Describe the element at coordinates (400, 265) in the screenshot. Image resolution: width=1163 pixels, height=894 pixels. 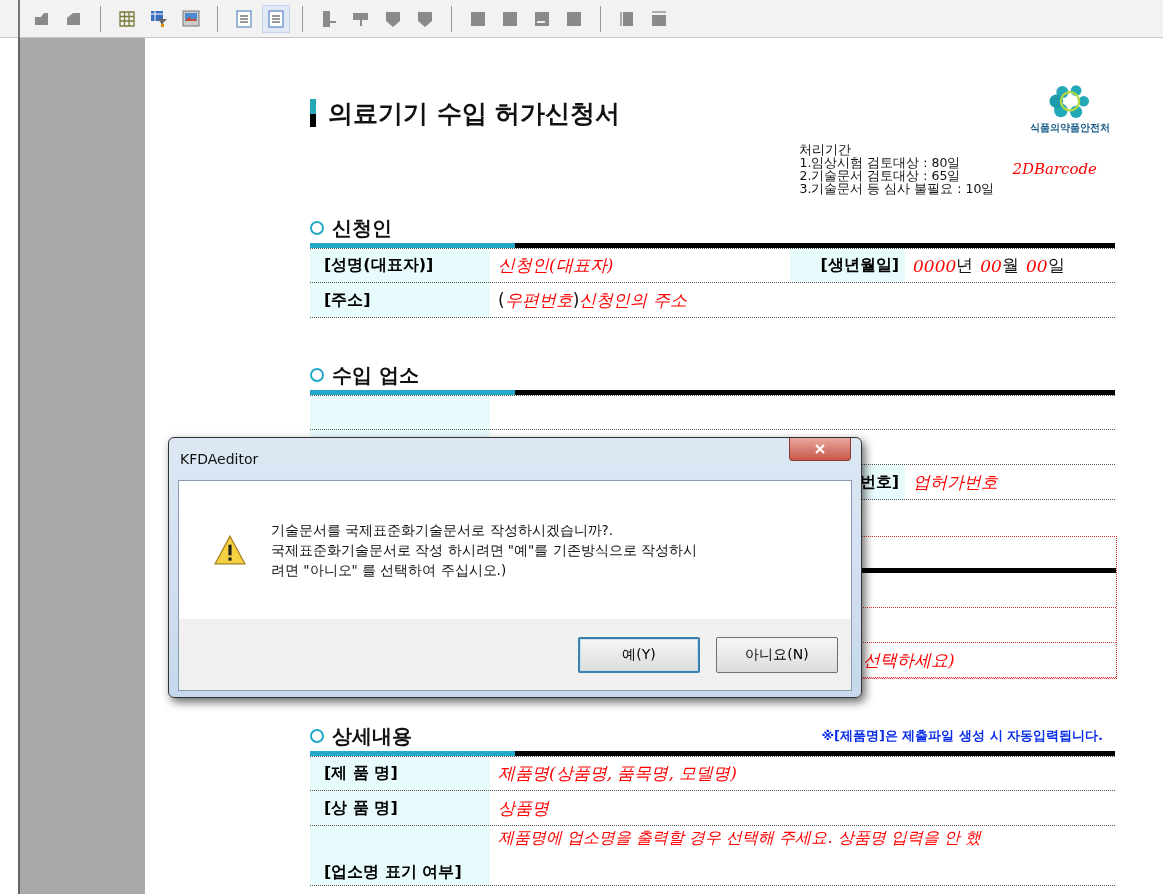
I see `field-label: [성명(대표자)]` at that location.